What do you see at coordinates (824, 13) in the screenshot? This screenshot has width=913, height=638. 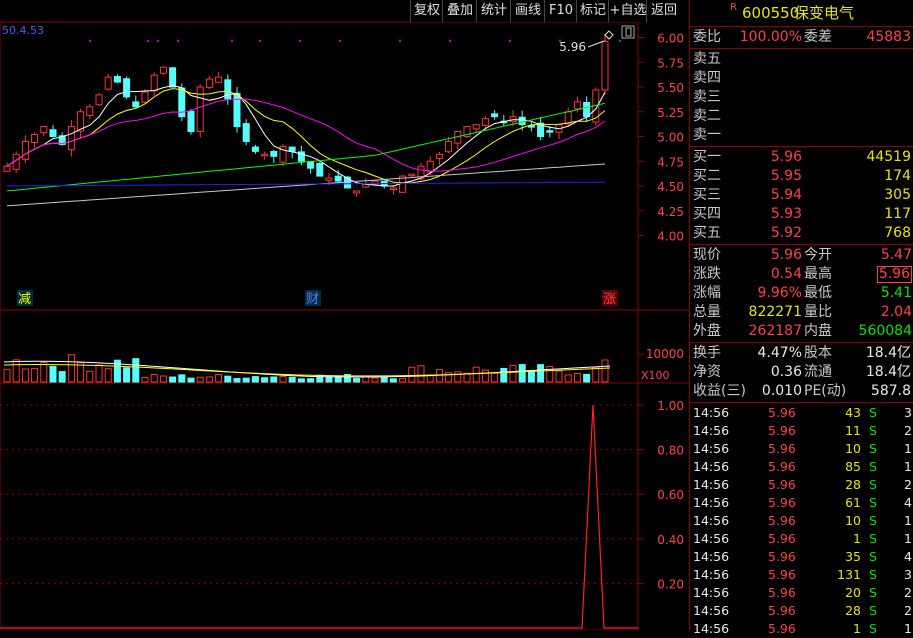 I see `stock-name: 保变电气` at bounding box center [824, 13].